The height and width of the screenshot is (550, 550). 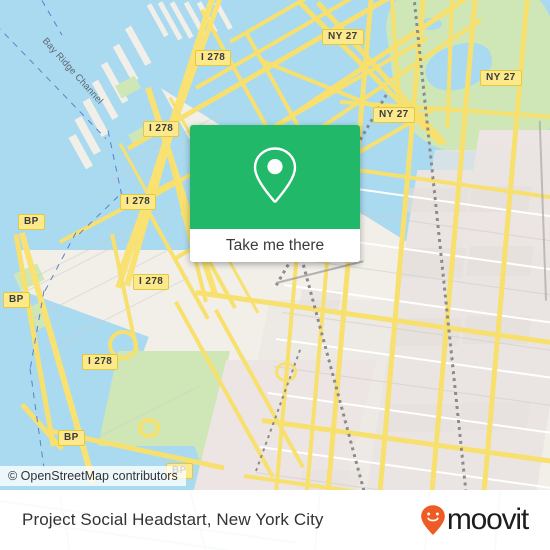 I want to click on place-title: Project Social Headstart, New York City, so click(x=173, y=519).